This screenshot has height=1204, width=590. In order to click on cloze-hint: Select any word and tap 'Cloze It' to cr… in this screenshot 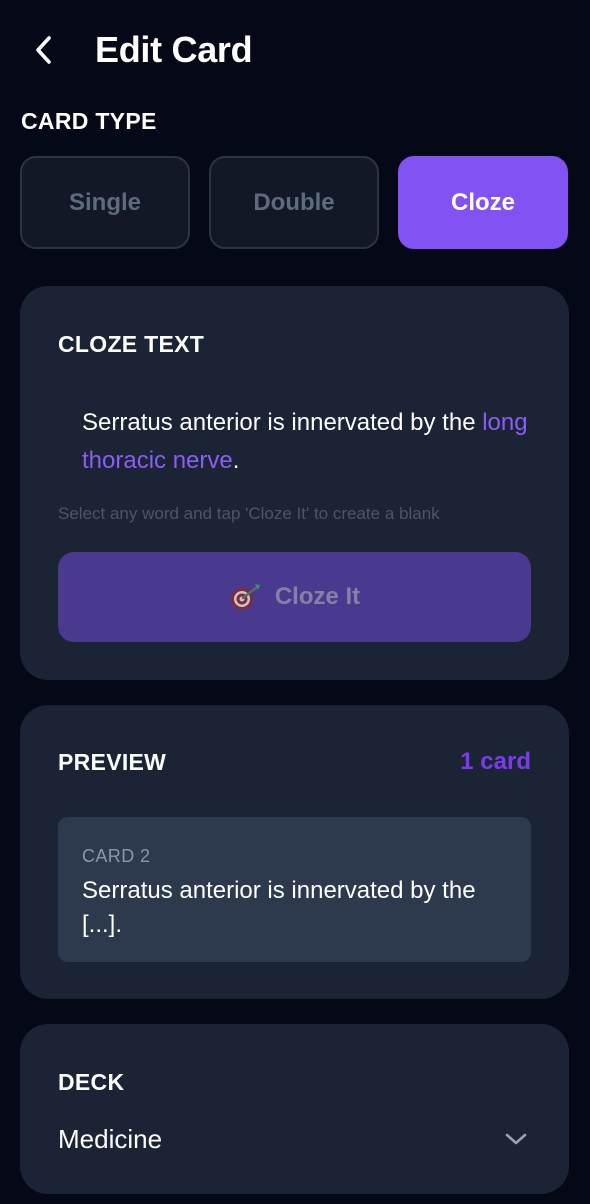, I will do `click(249, 513)`.